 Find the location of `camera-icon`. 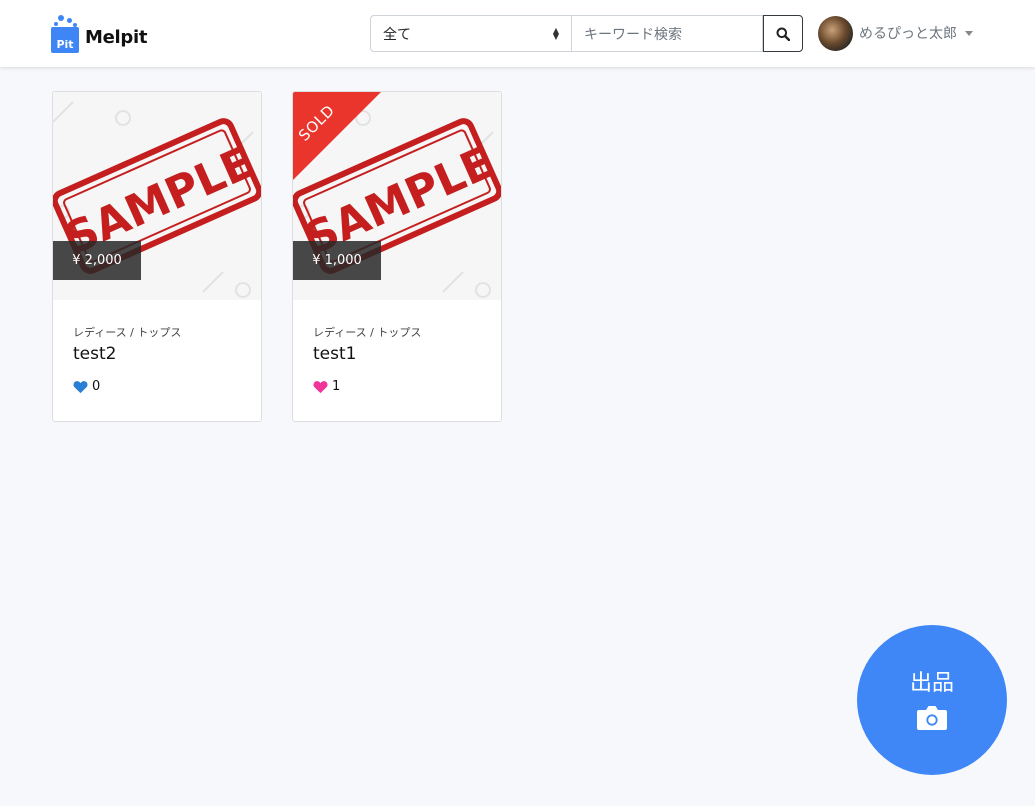

camera-icon is located at coordinates (932, 718).